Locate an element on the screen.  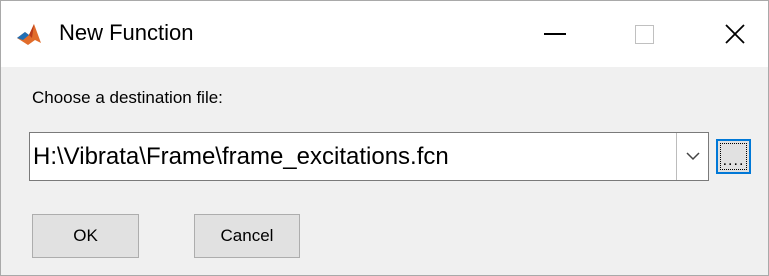
window-title: New Function is located at coordinates (126, 32).